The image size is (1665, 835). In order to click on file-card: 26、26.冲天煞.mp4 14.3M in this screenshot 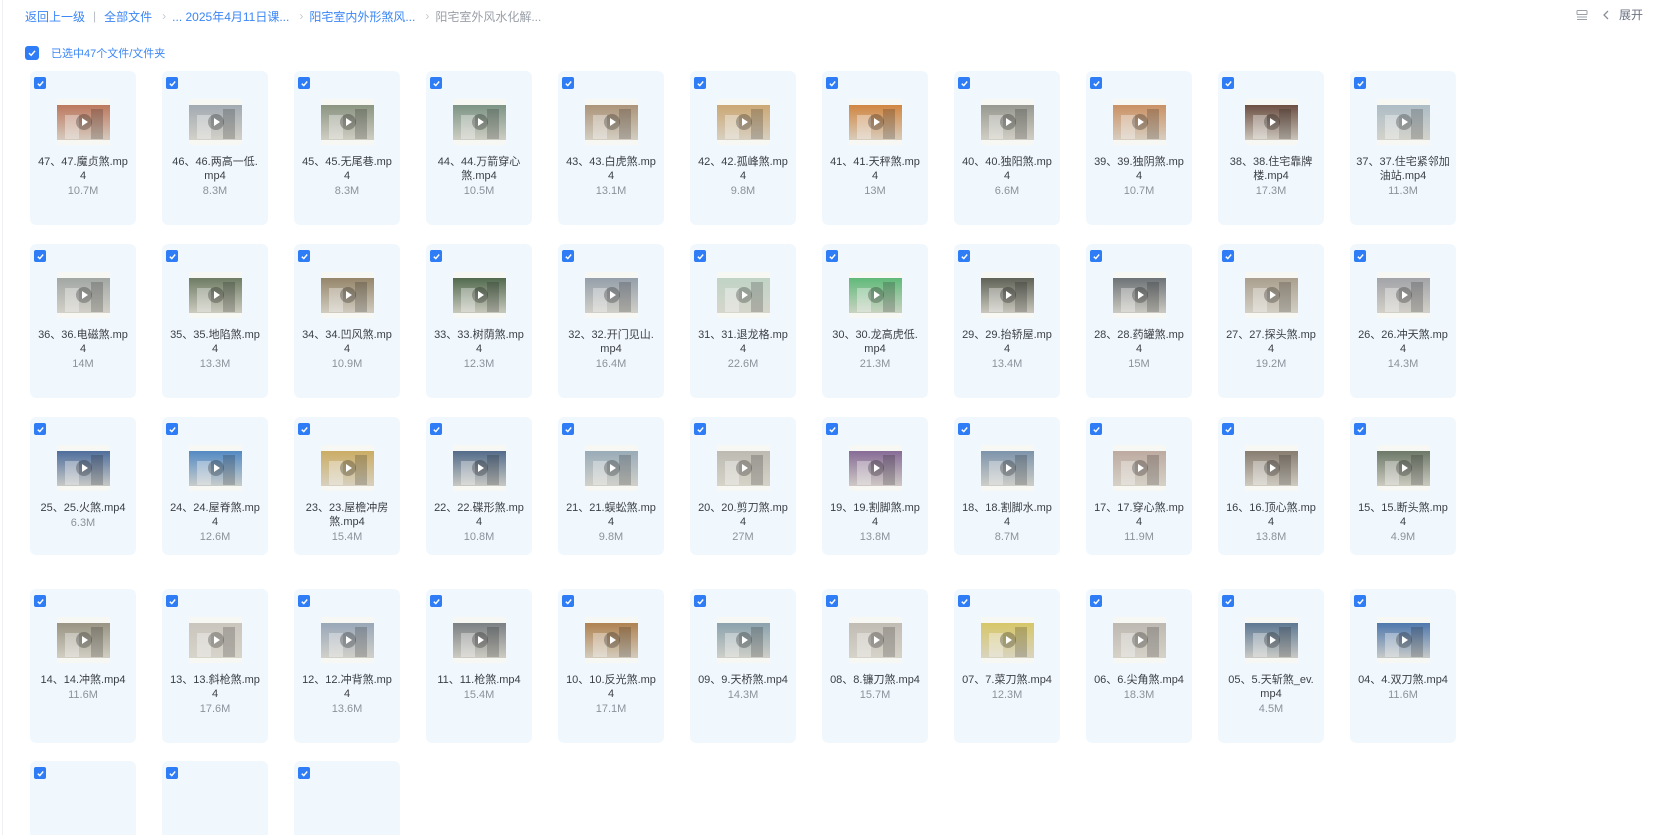, I will do `click(1403, 321)`.